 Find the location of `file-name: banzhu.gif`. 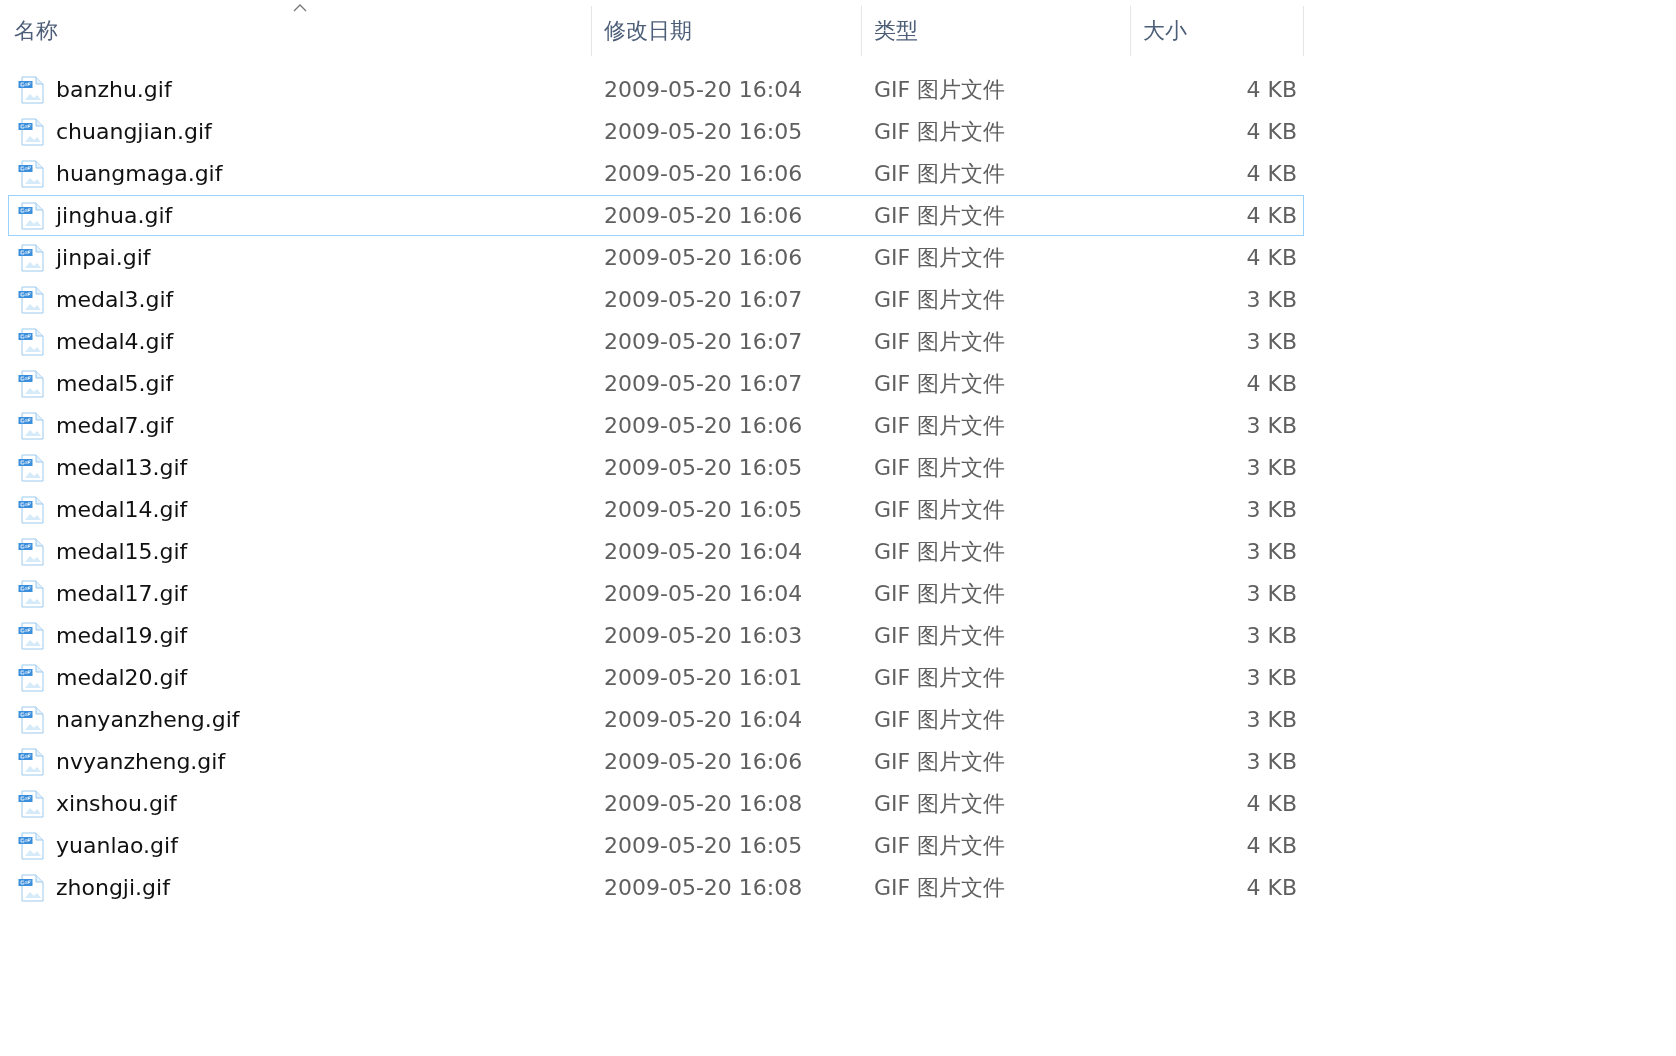

file-name: banzhu.gif is located at coordinates (114, 89).